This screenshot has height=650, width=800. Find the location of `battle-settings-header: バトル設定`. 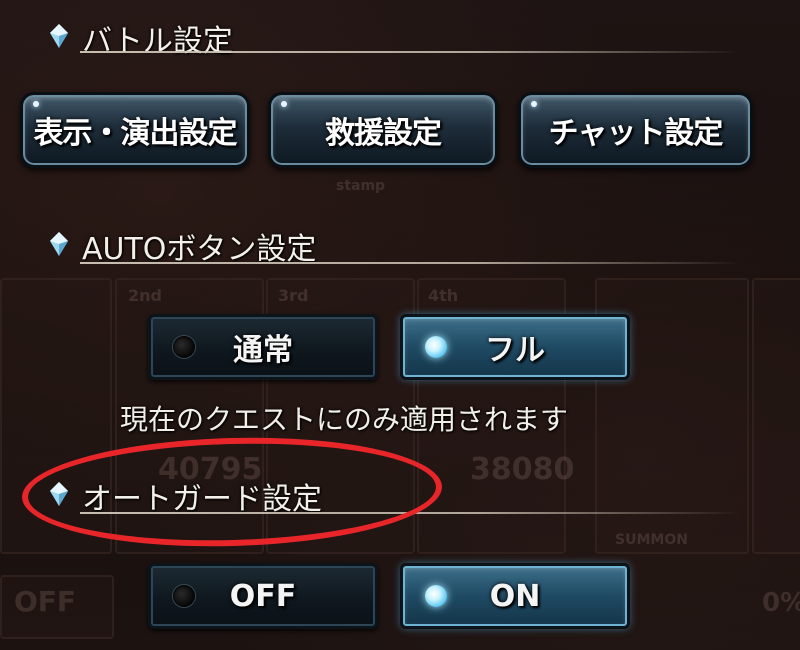

battle-settings-header: バトル設定 is located at coordinates (395, 37).